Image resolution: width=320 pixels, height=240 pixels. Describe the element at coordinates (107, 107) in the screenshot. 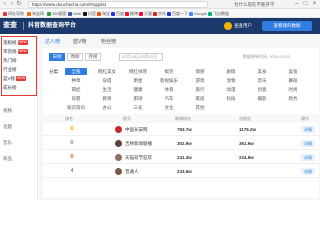

I see `category-chip: 办公` at that location.